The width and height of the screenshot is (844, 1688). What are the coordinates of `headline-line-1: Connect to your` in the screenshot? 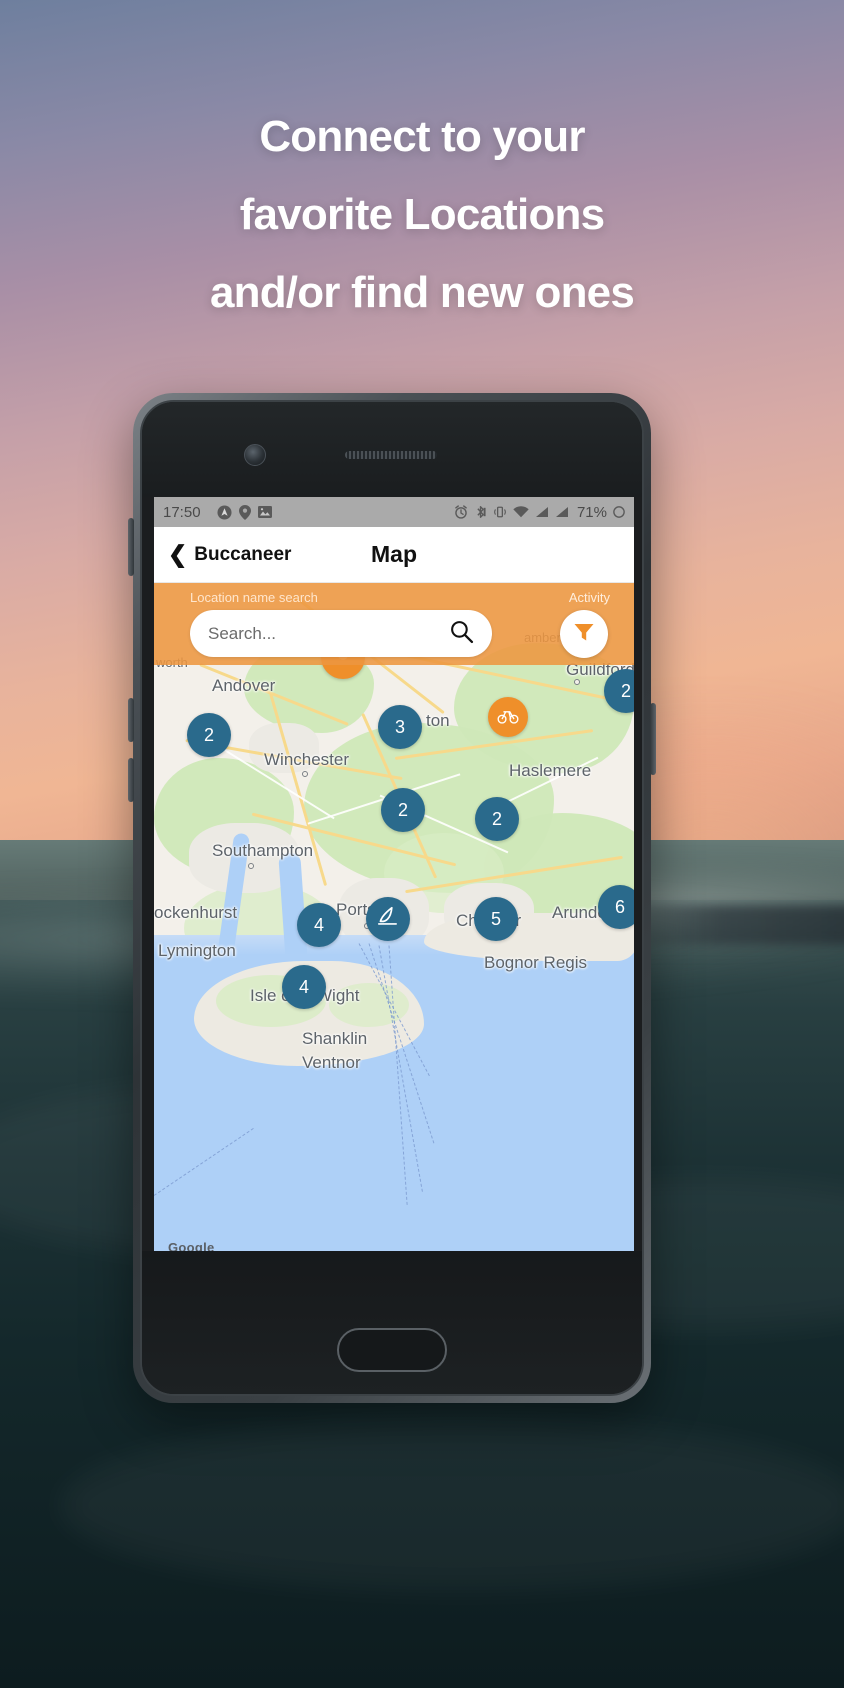 It's located at (422, 136).